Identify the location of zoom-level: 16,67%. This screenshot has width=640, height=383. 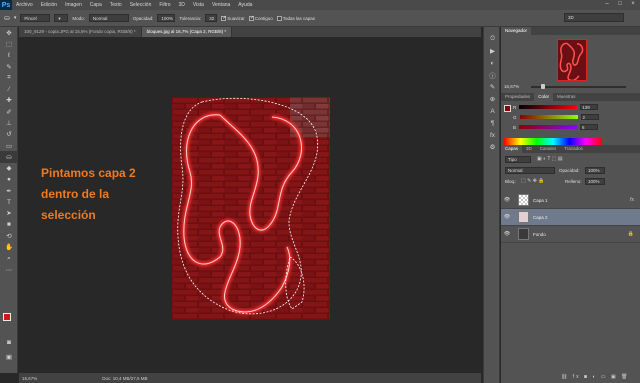
(29, 378).